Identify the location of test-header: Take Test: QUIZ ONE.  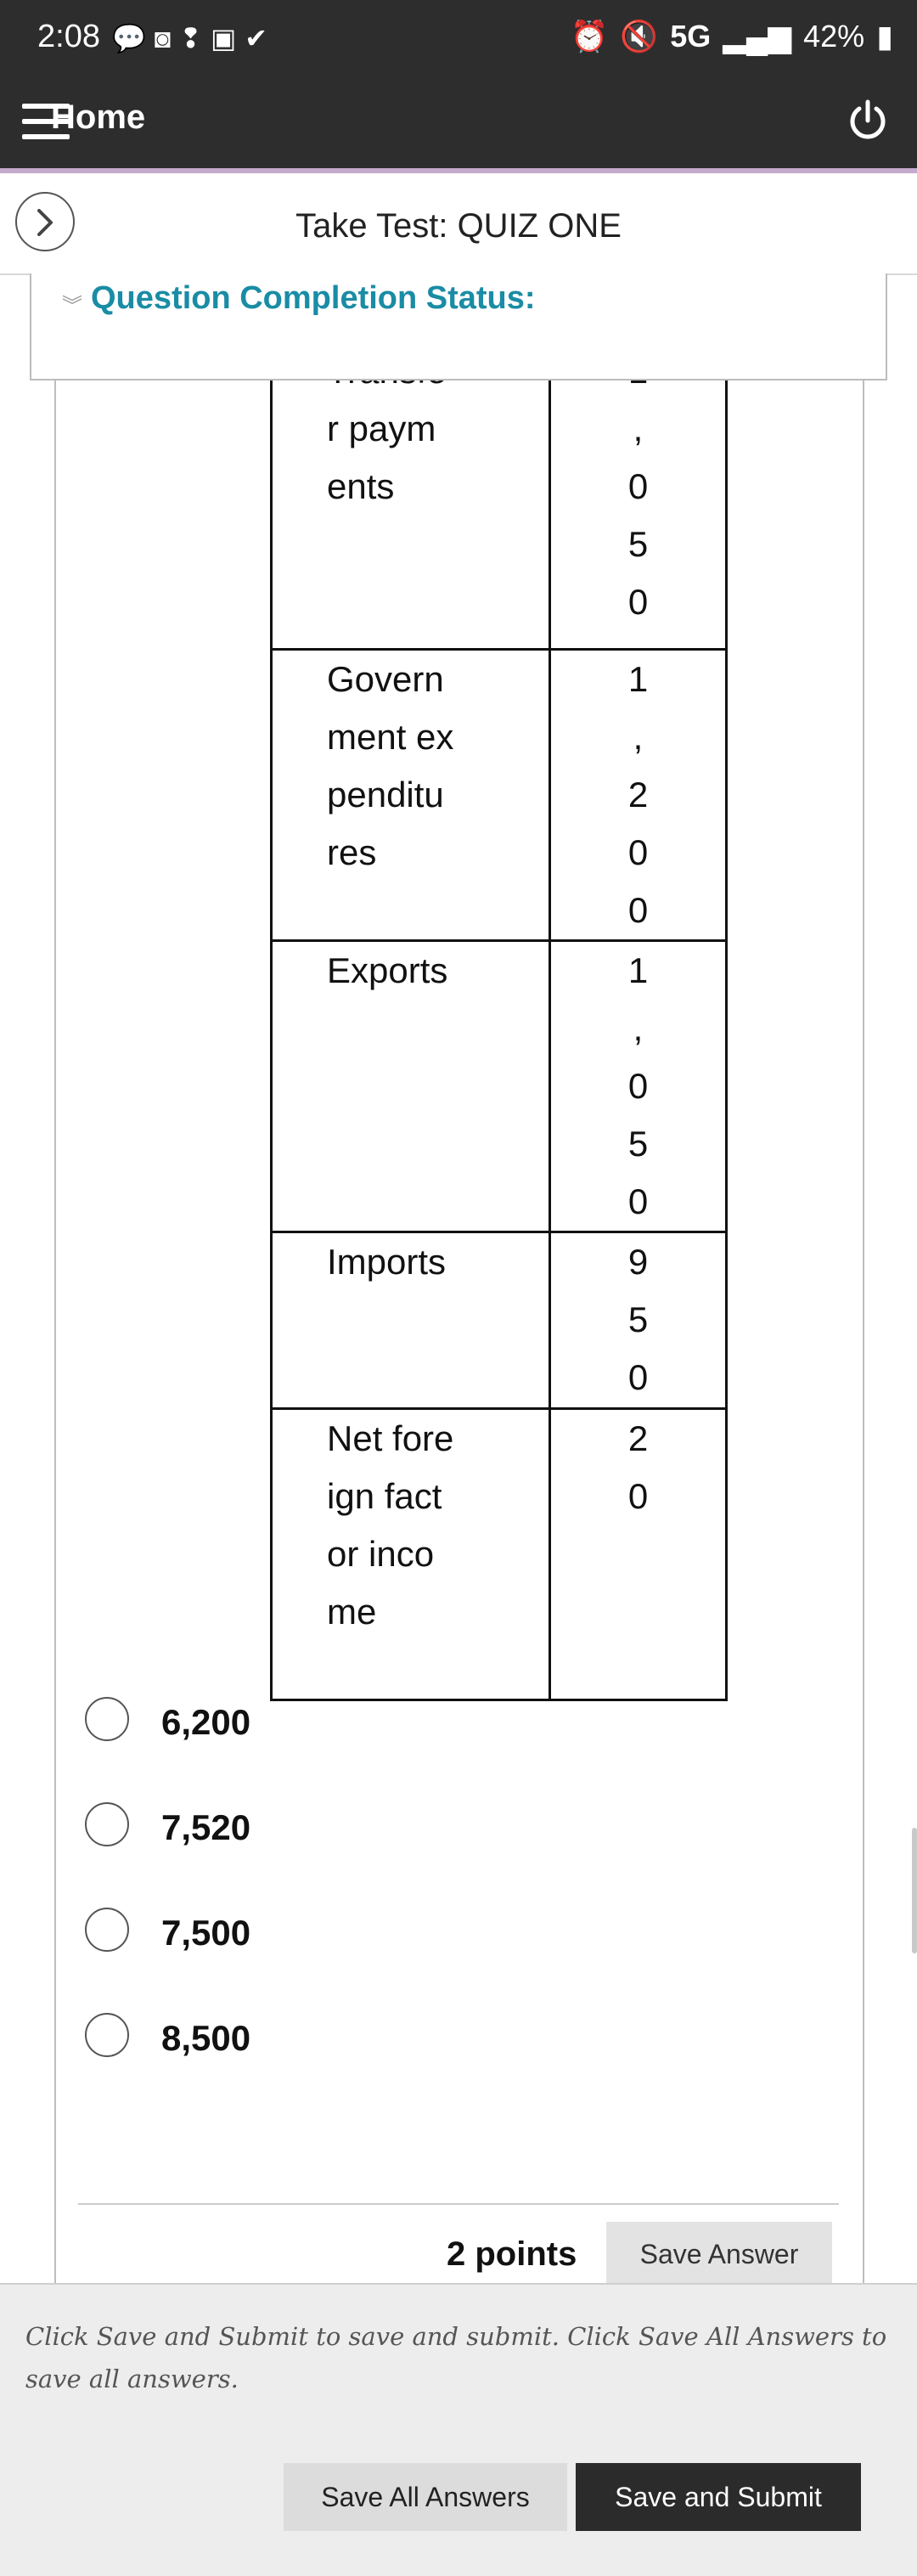
(458, 224).